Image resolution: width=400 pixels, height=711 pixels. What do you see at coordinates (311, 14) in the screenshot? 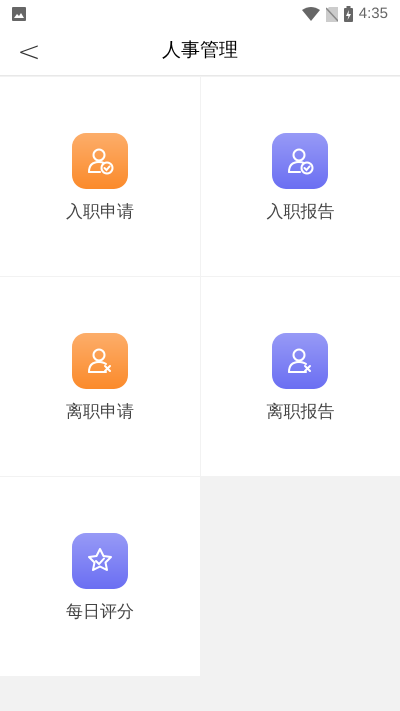
I see `wifi-icon` at bounding box center [311, 14].